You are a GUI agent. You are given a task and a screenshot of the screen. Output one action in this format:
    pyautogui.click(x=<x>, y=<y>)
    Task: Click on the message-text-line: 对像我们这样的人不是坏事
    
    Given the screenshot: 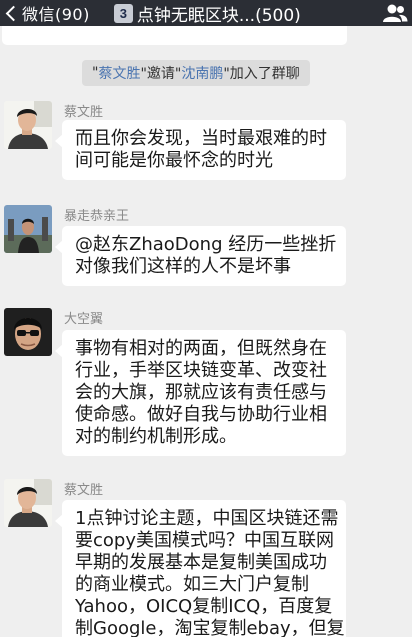 What is the action you would take?
    pyautogui.click(x=183, y=266)
    